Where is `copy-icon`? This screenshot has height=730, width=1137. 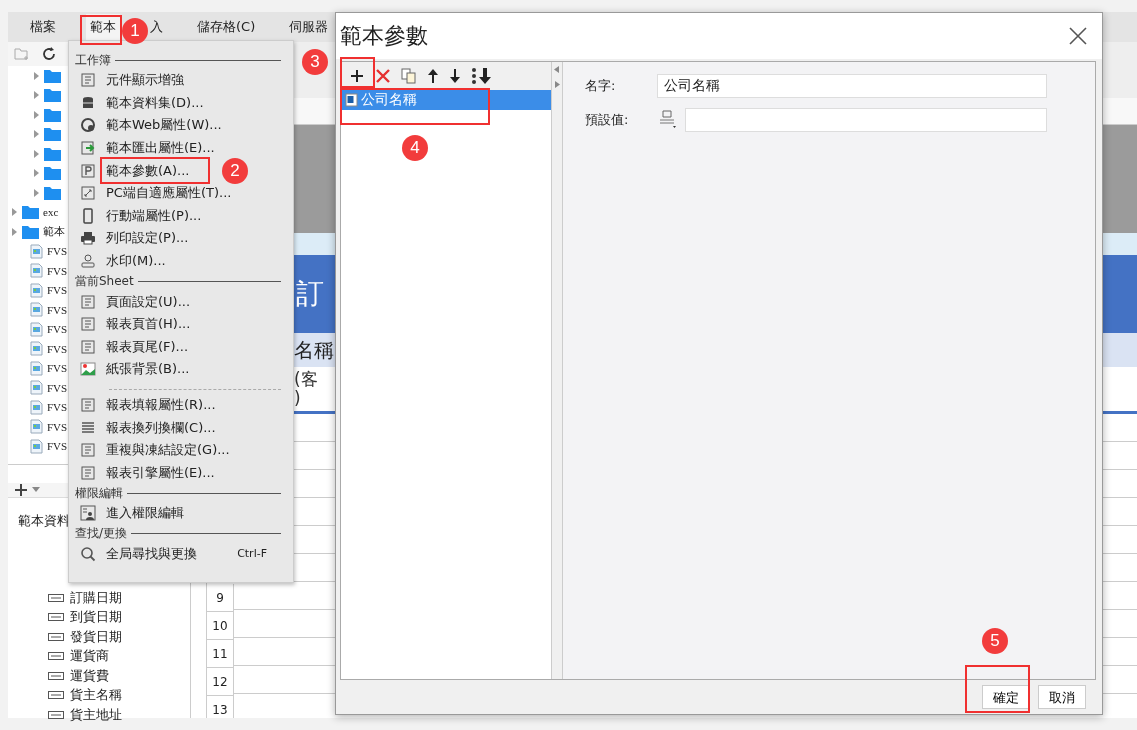
copy-icon is located at coordinates (409, 76).